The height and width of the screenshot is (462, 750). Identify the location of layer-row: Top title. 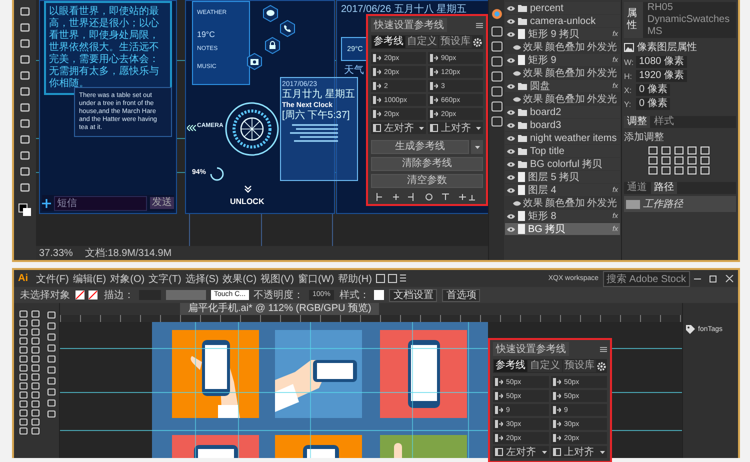
(562, 151).